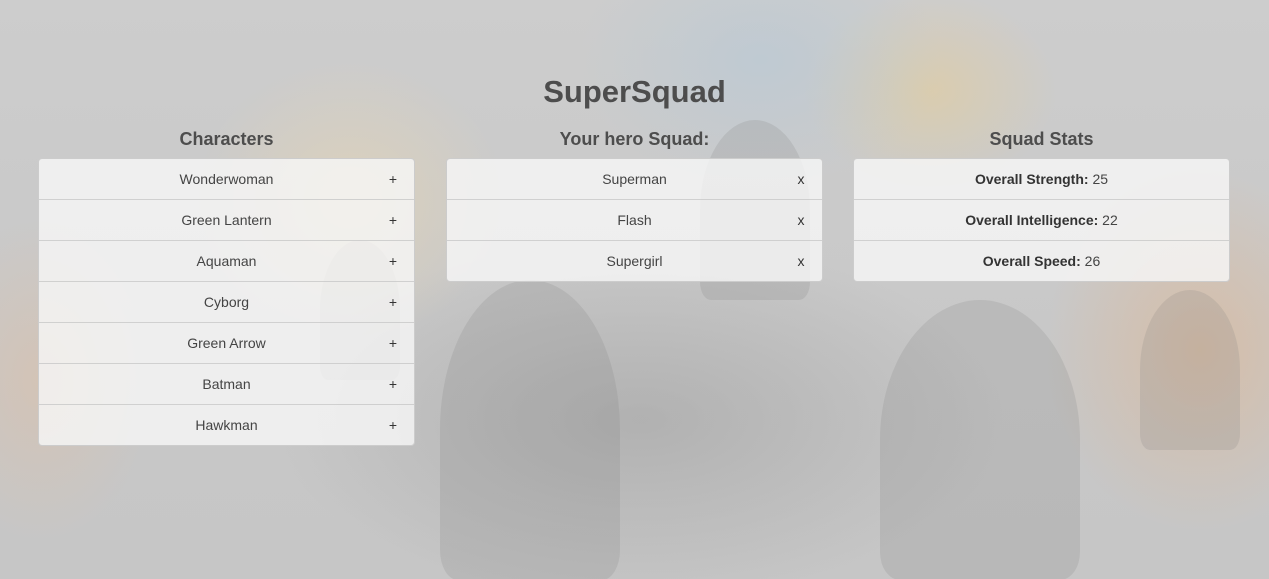  What do you see at coordinates (1092, 261) in the screenshot?
I see `stat-value: 26` at bounding box center [1092, 261].